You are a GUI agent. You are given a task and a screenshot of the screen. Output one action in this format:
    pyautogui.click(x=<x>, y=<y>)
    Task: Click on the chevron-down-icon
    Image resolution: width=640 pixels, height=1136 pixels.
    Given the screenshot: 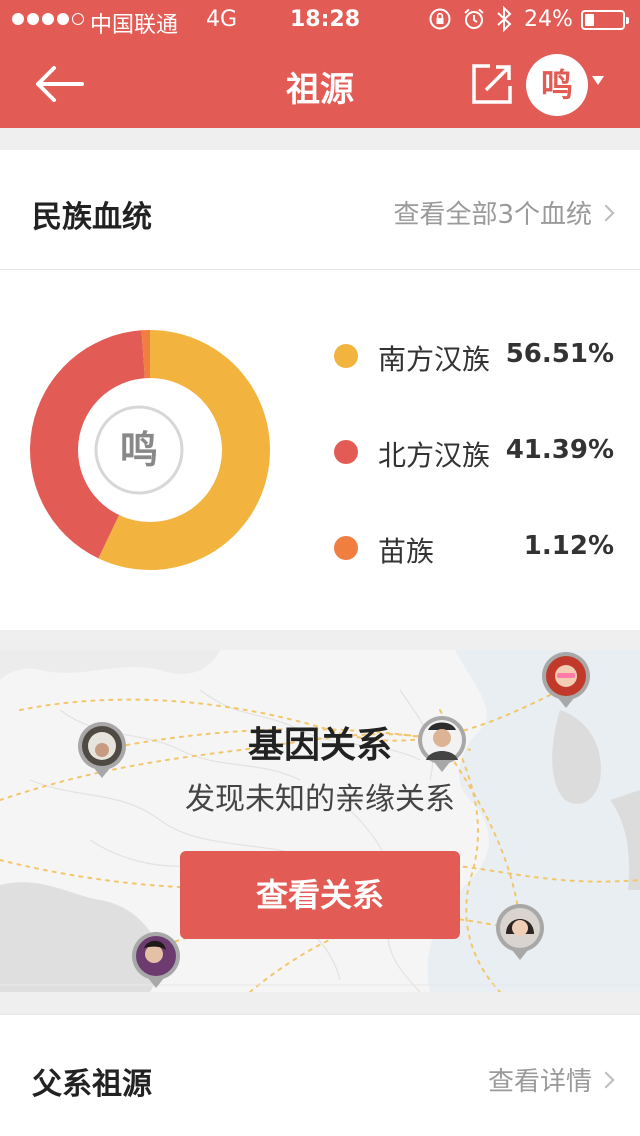 What is the action you would take?
    pyautogui.click(x=598, y=80)
    